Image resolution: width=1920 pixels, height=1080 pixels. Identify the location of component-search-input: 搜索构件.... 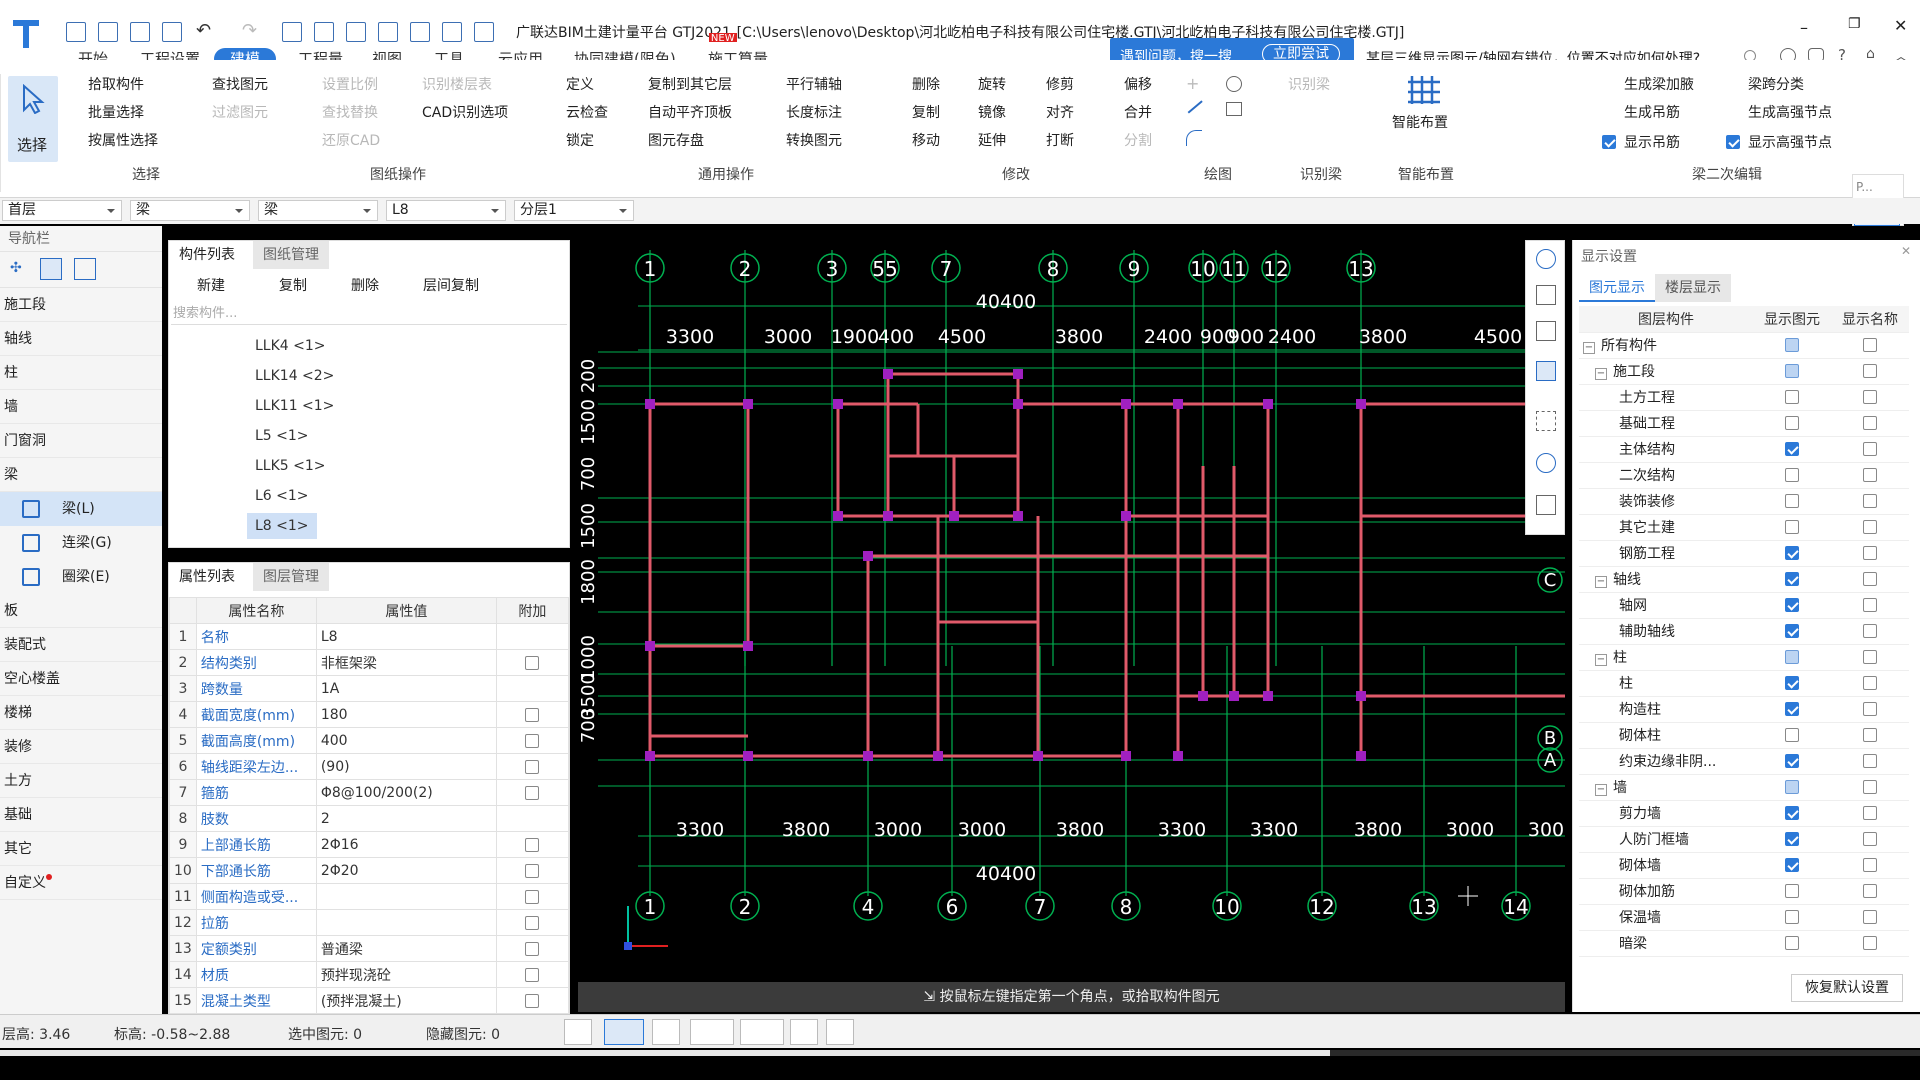
(369, 314).